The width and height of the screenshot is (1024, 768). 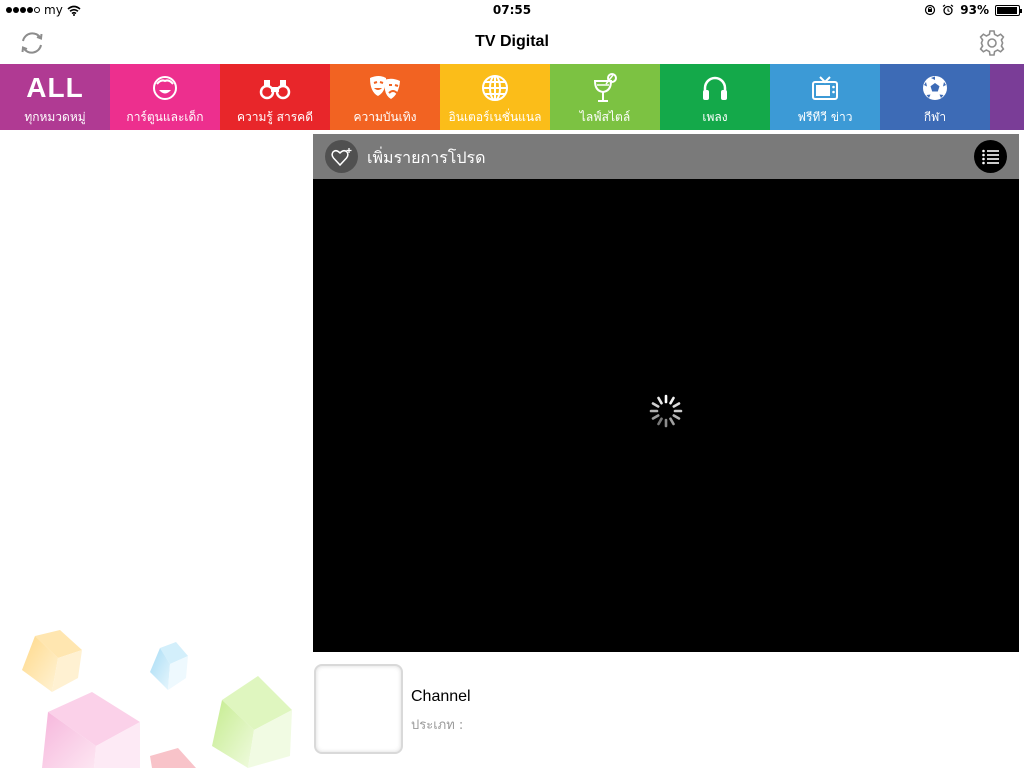 What do you see at coordinates (426, 158) in the screenshot?
I see `add-favorite-label: เพิ่มรายการโปรด` at bounding box center [426, 158].